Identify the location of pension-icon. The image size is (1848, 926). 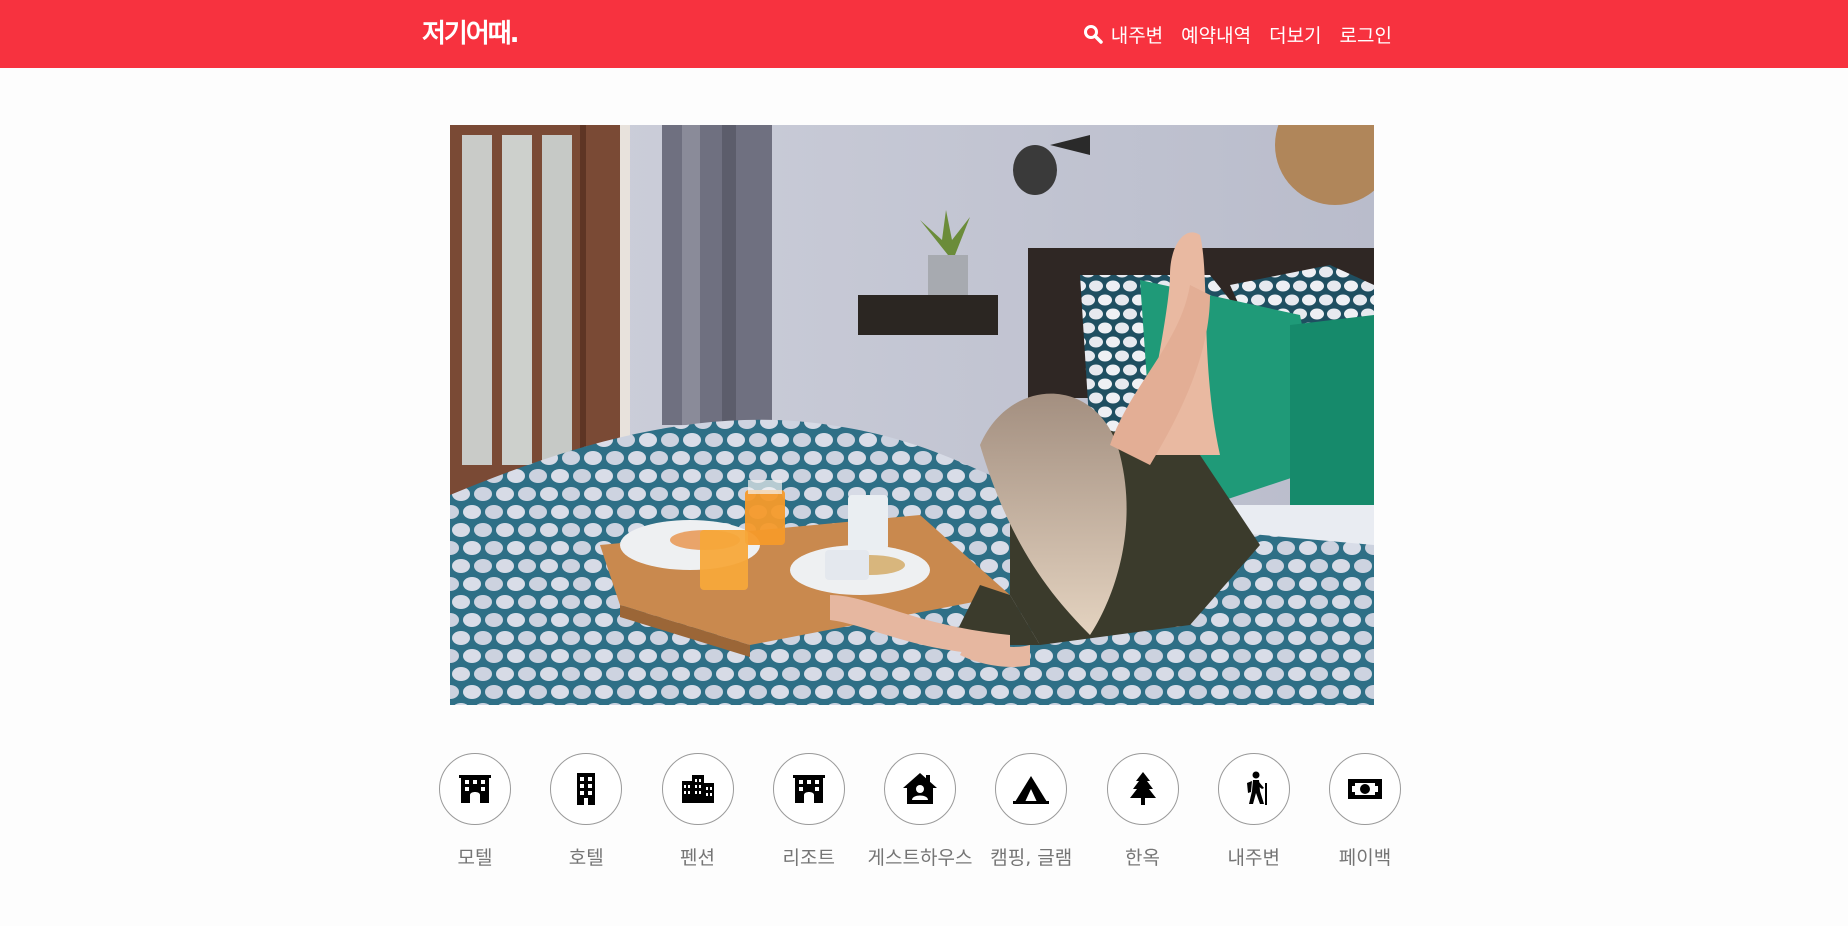
(697, 789).